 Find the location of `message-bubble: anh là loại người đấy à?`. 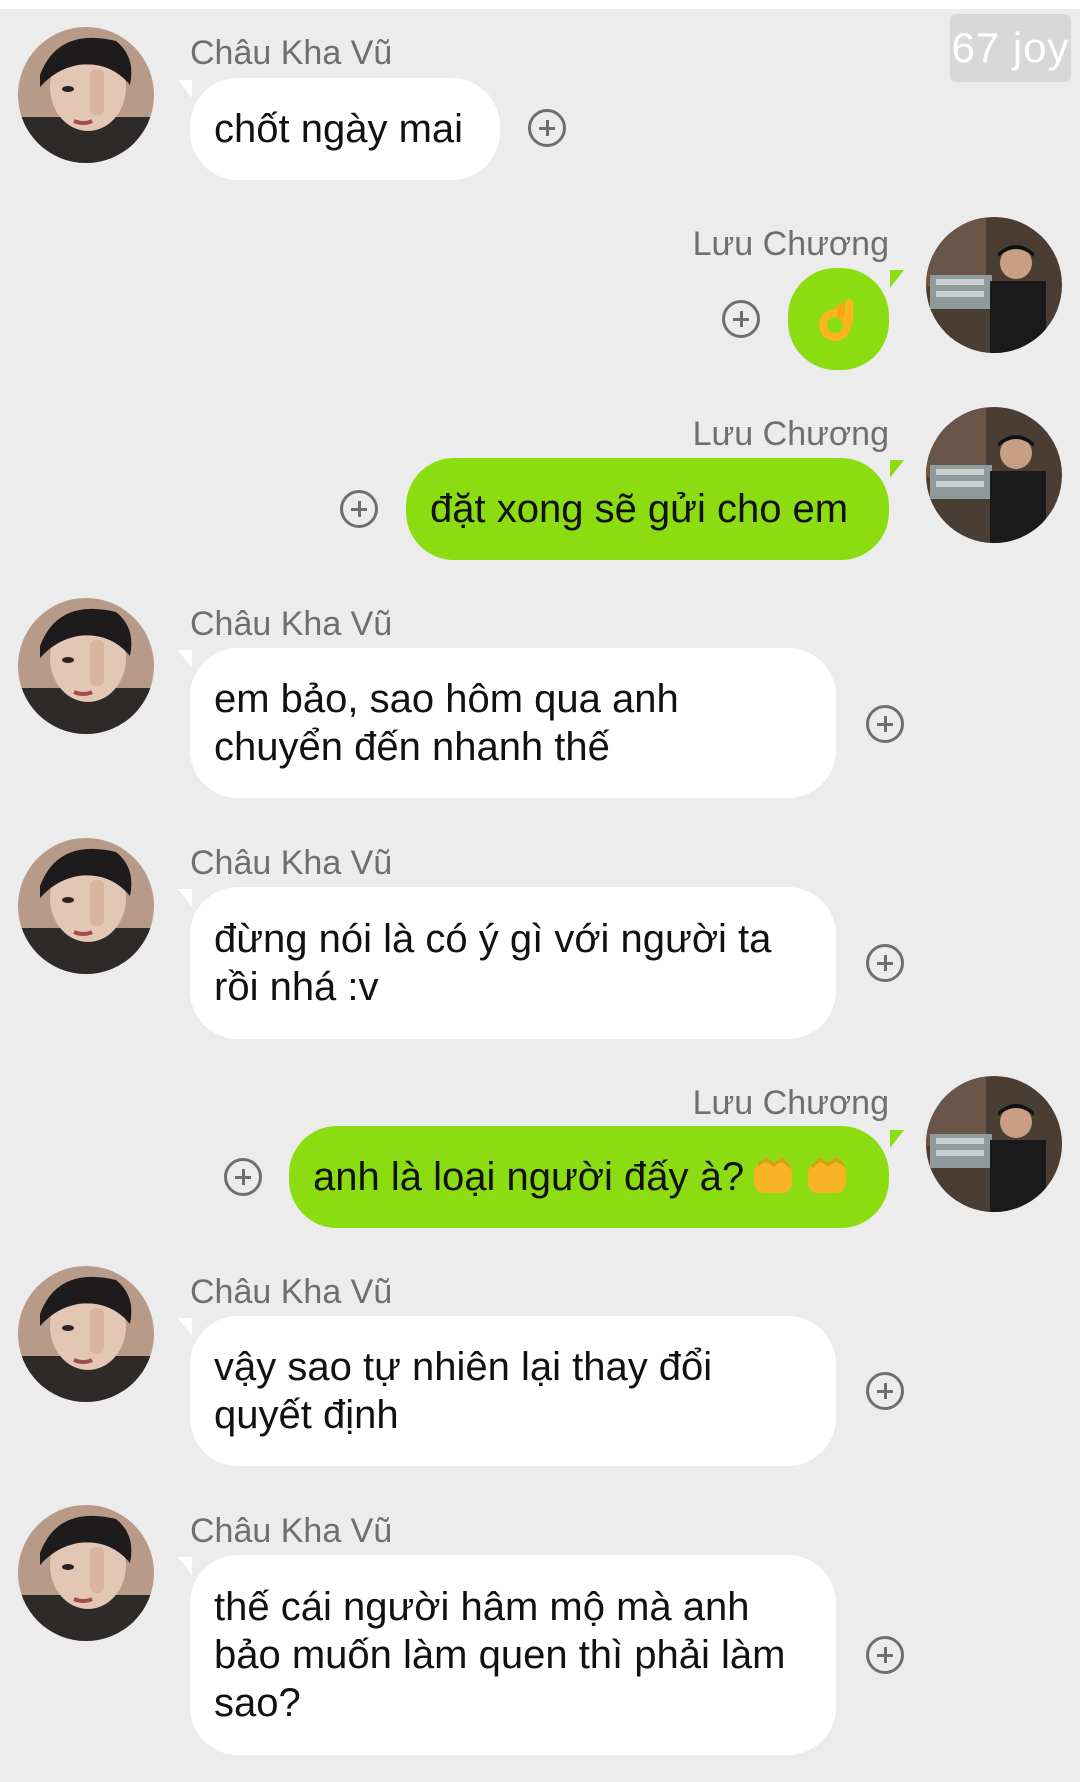

message-bubble: anh là loại người đấy à? is located at coordinates (589, 1177).